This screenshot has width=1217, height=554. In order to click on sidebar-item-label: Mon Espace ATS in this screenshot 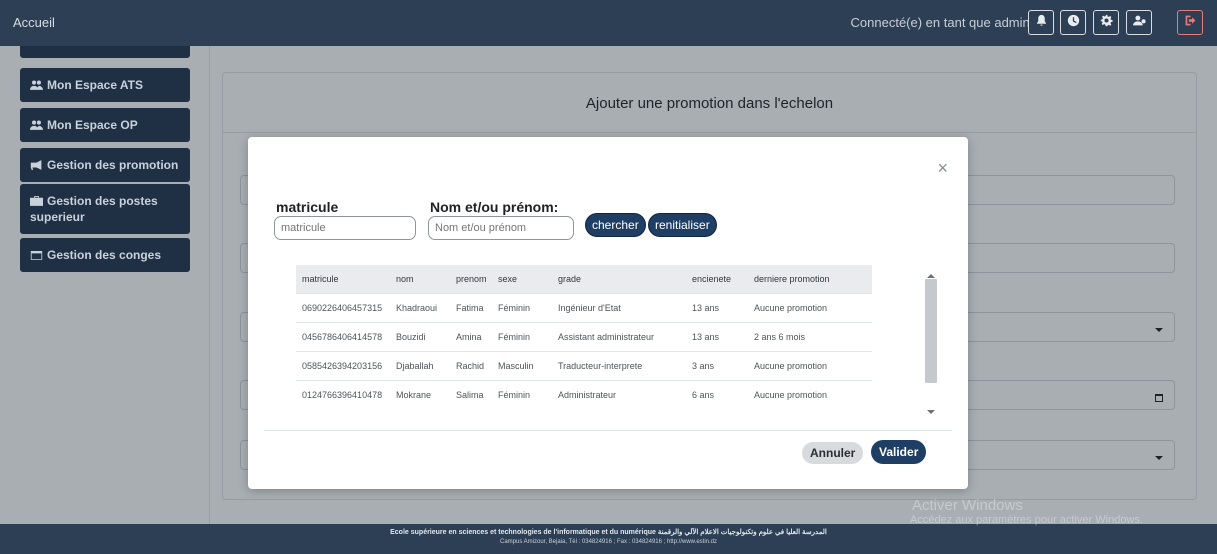, I will do `click(95, 85)`.